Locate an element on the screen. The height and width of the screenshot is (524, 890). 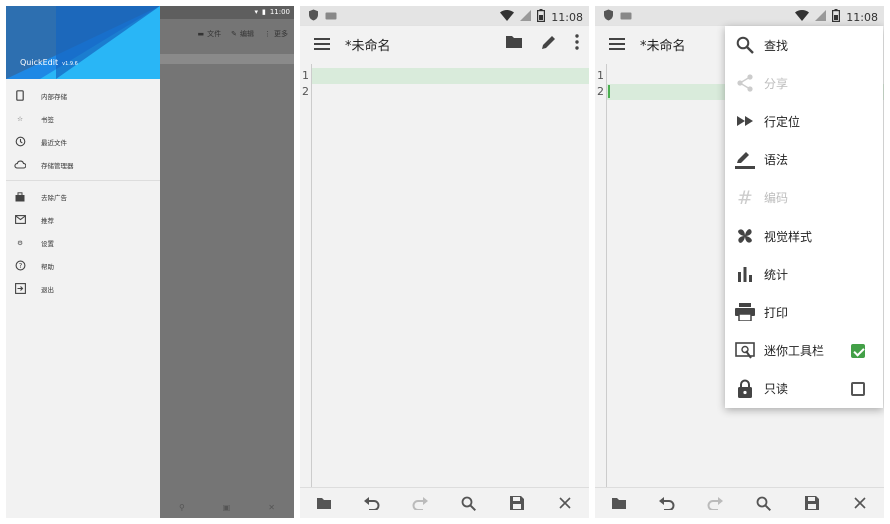
drawer-item-recent-files: 最近文件 is located at coordinates (83, 141).